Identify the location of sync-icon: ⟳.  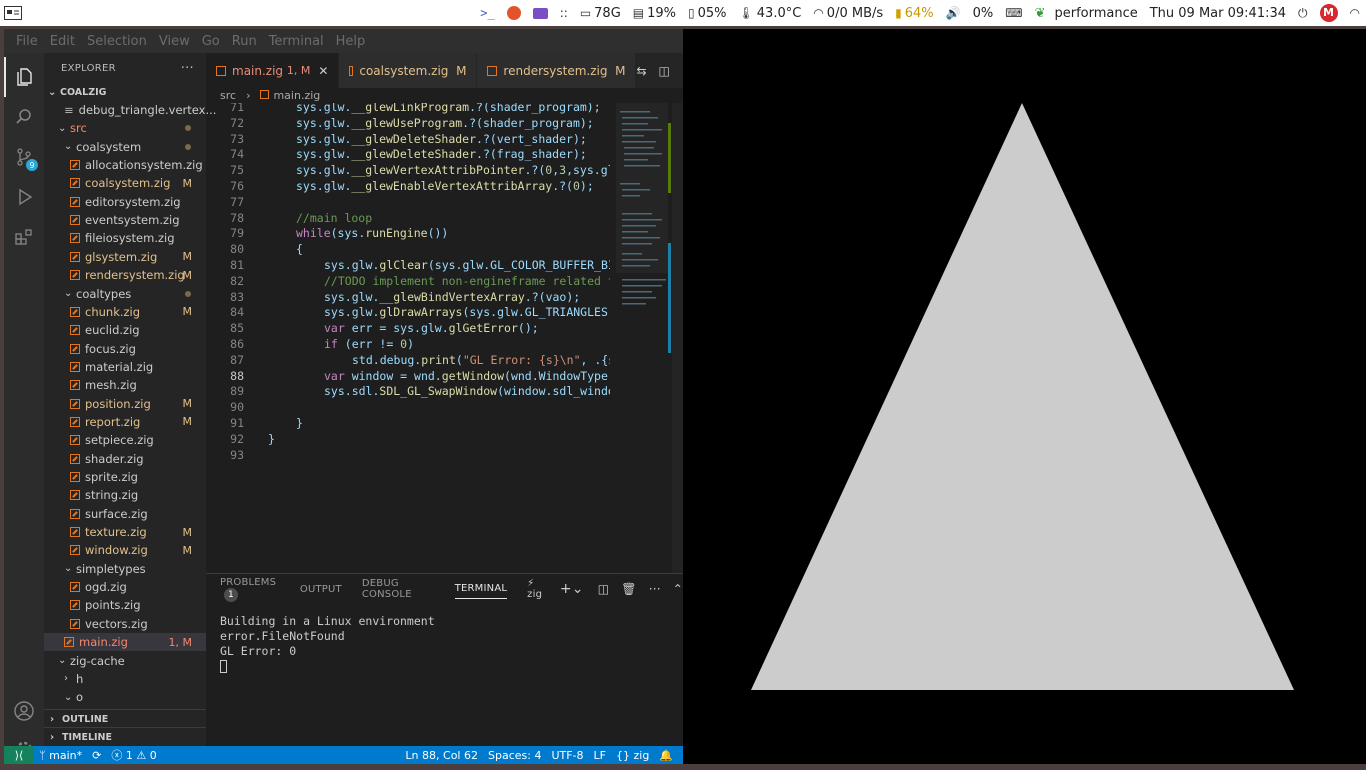
(96, 755).